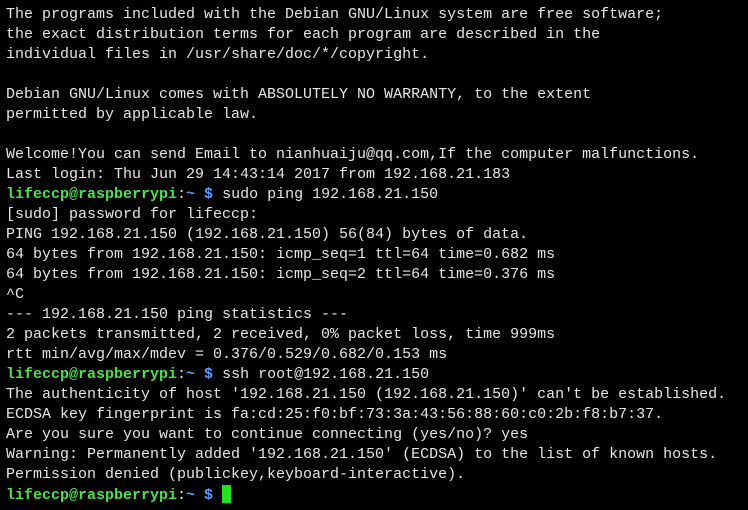  I want to click on output-line: permitted by applicable law., so click(132, 114).